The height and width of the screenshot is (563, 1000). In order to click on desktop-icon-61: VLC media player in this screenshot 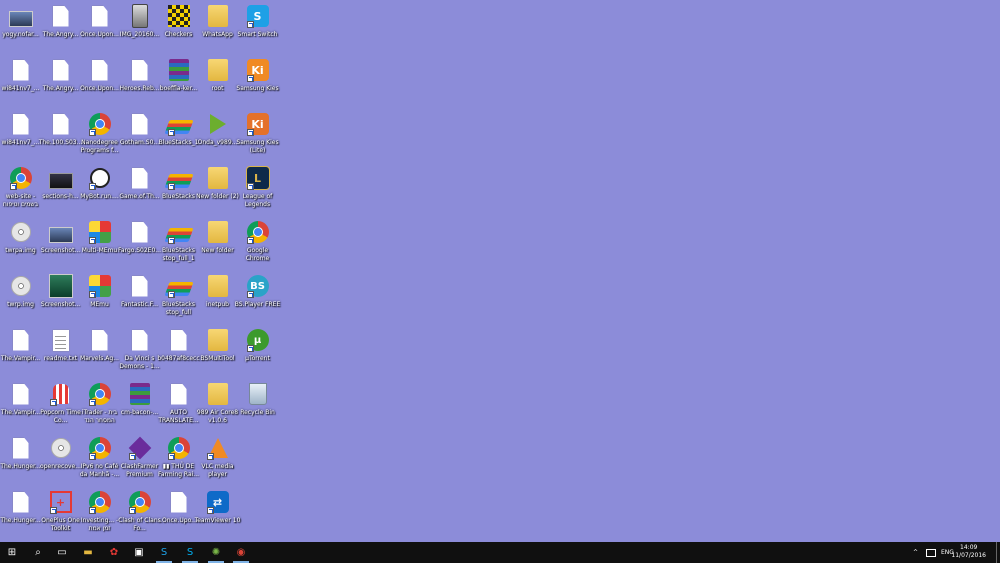, I will do `click(217, 457)`.